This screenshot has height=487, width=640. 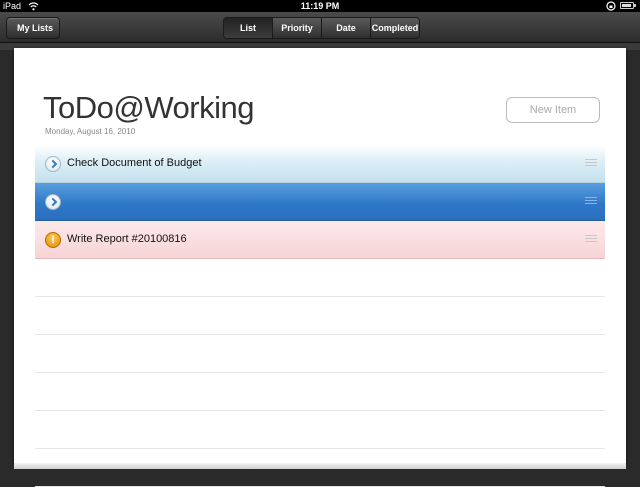 What do you see at coordinates (248, 28) in the screenshot?
I see `segment-list: List` at bounding box center [248, 28].